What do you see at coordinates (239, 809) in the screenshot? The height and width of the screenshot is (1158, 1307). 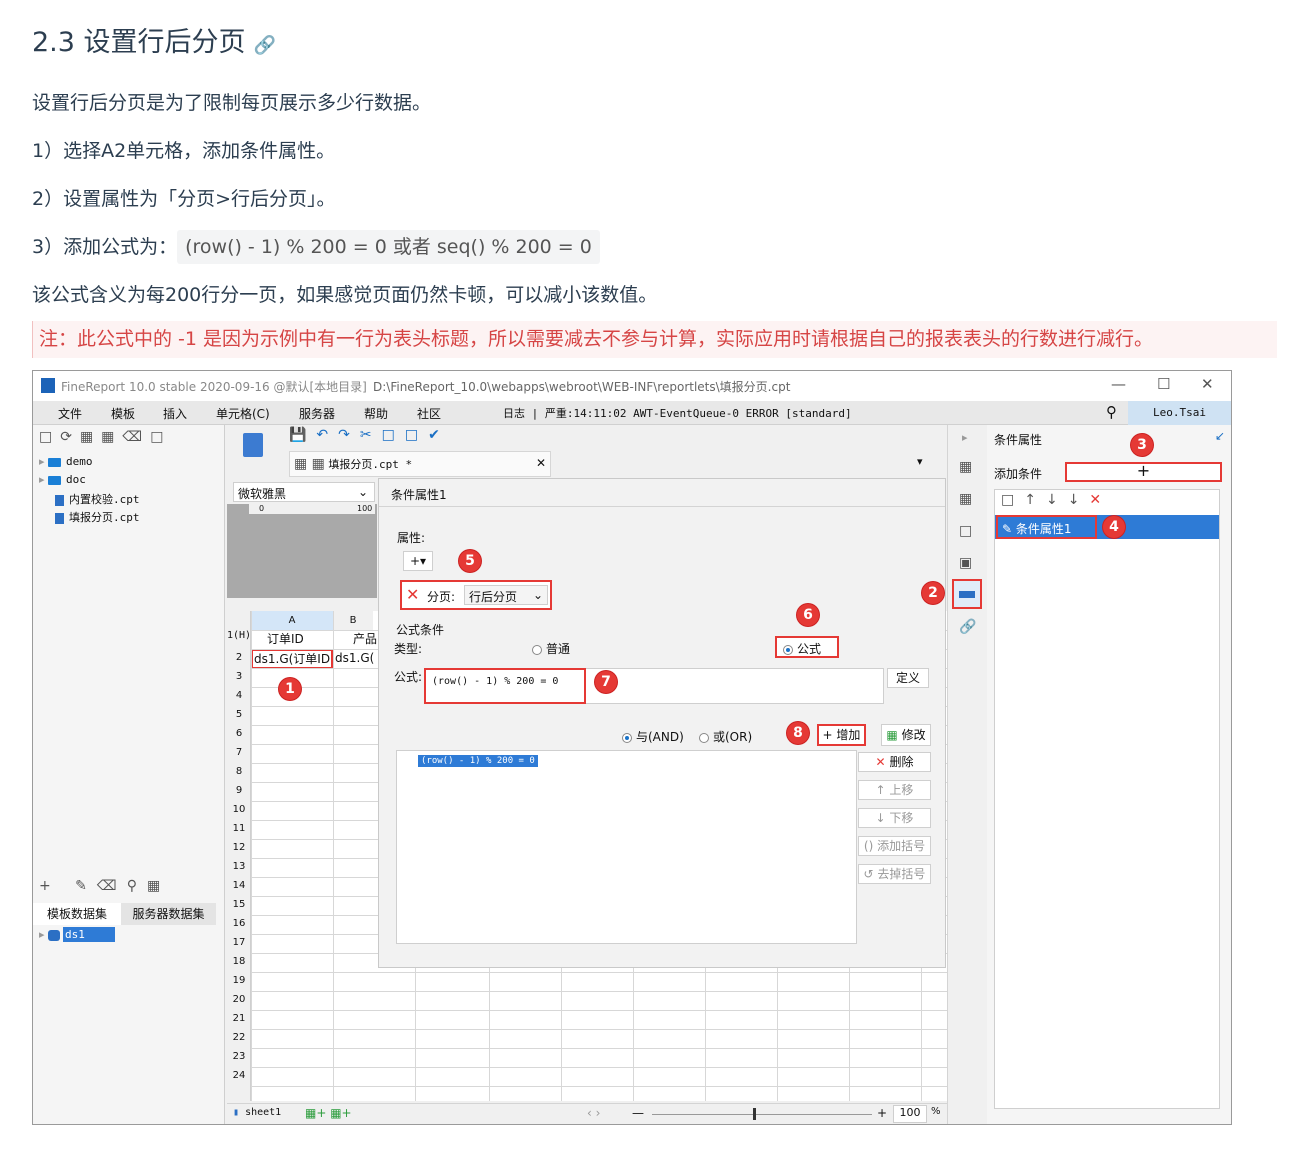 I see `row-label: 10` at bounding box center [239, 809].